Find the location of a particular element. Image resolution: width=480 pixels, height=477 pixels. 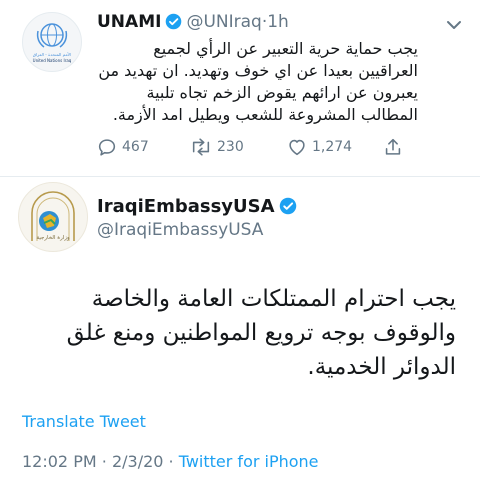

like-button: 1,274 is located at coordinates (319, 147).